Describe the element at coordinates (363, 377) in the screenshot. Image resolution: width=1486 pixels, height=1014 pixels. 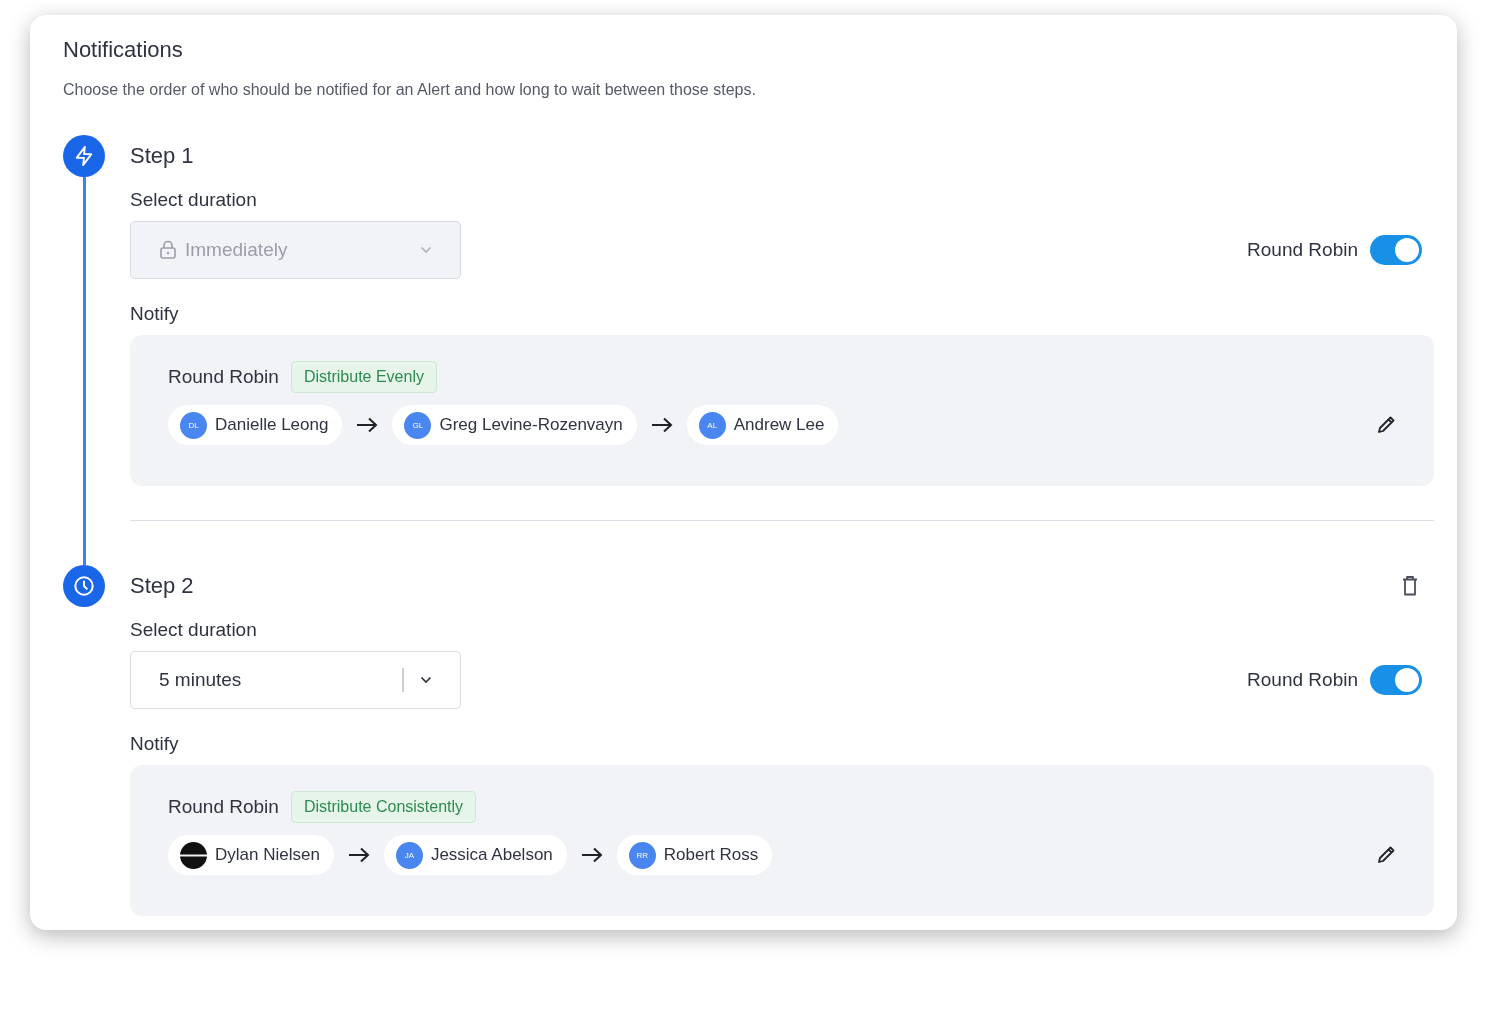
I see `distribution-tag: Distribute Evenly` at that location.